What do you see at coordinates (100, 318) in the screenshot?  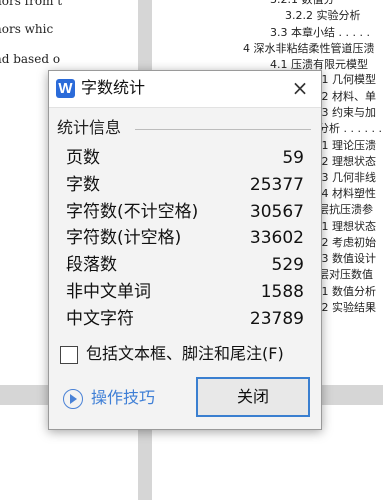 I see `stat-label: 中文字符` at bounding box center [100, 318].